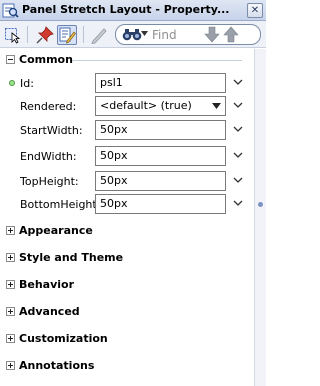 The image size is (320, 386). I want to click on startwidth-input: 50px, so click(160, 130).